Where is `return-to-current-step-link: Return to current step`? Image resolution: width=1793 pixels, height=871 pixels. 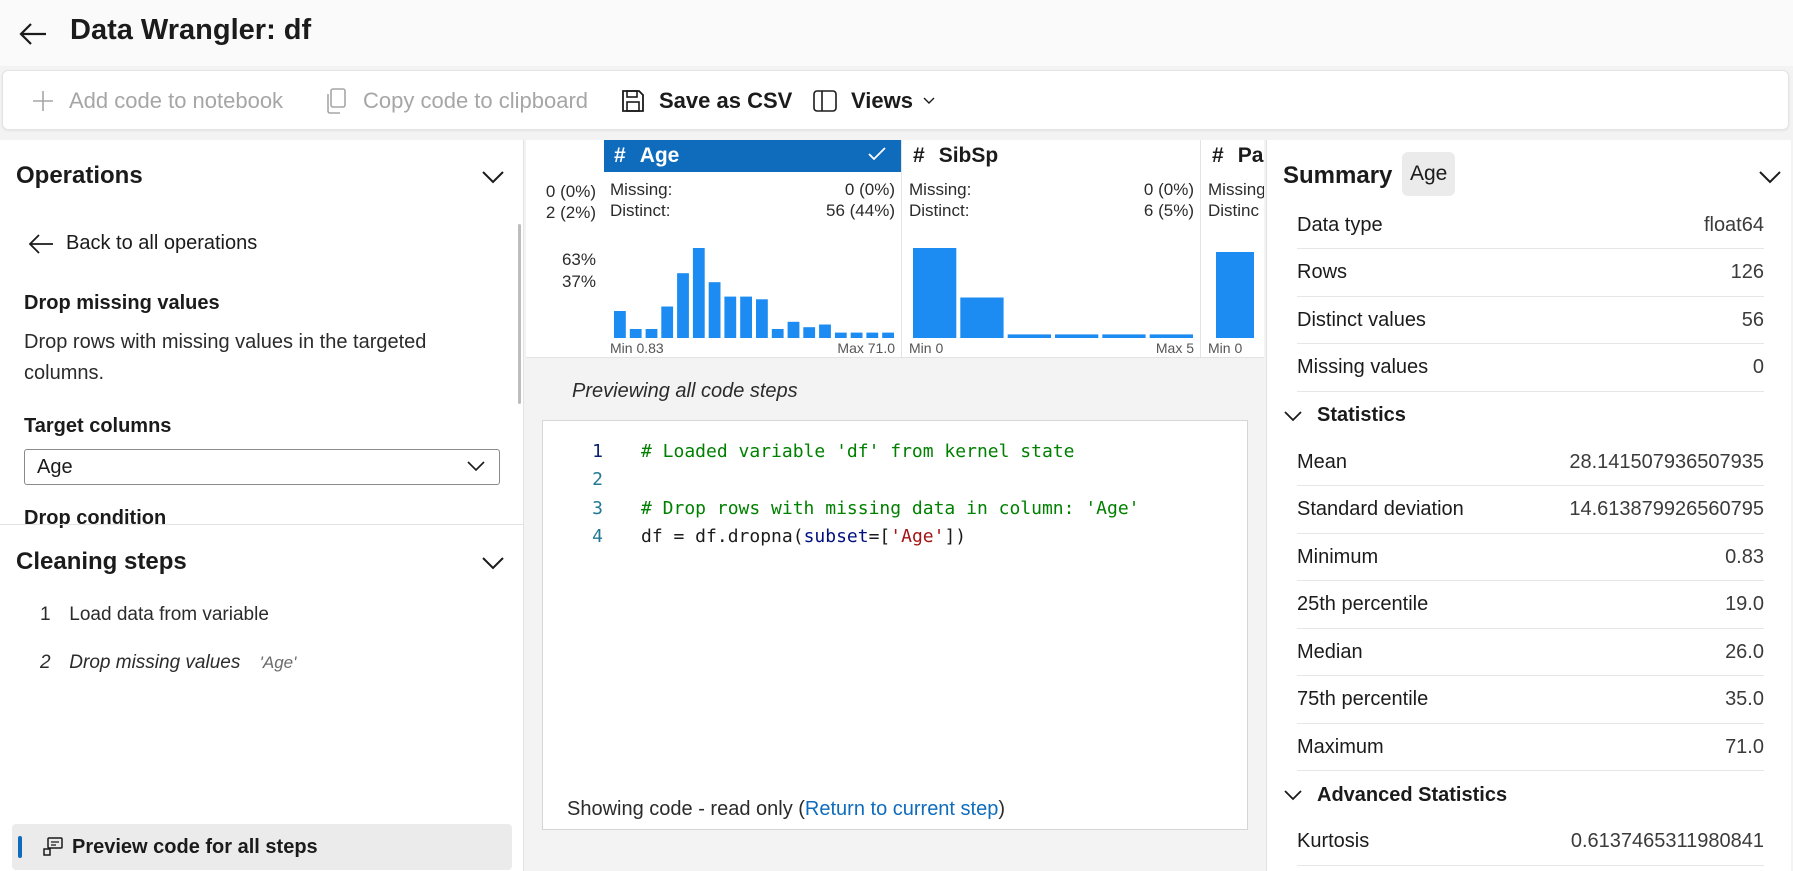 return-to-current-step-link: Return to current step is located at coordinates (901, 809).